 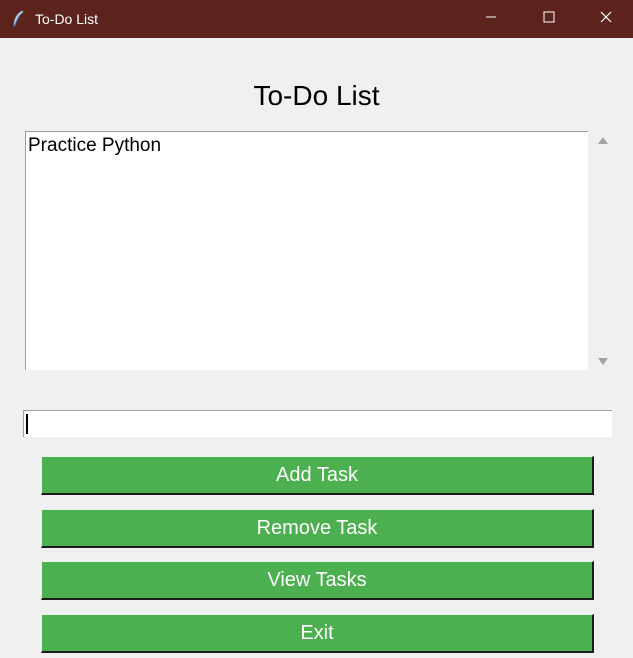 I want to click on remove-task-button: Remove Task, so click(x=317, y=528).